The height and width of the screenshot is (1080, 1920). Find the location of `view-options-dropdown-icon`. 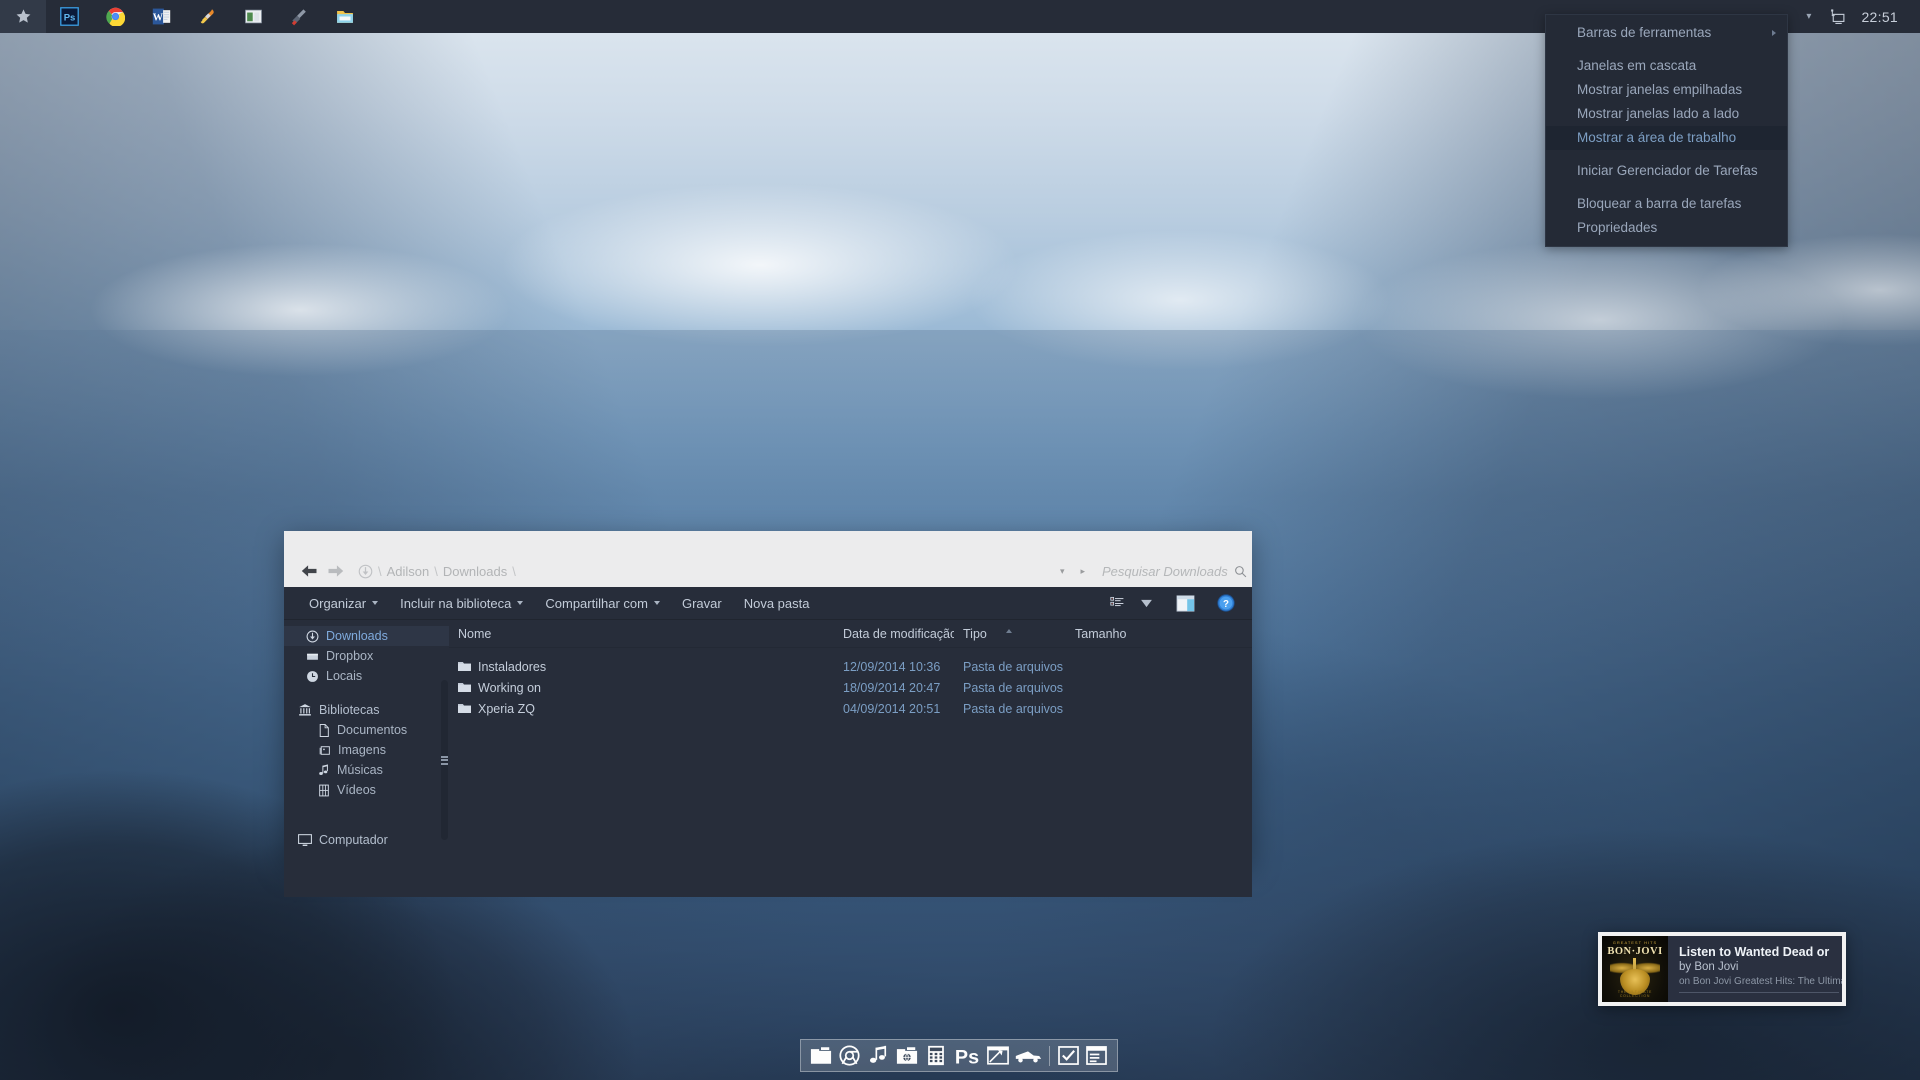

view-options-dropdown-icon is located at coordinates (1146, 603).